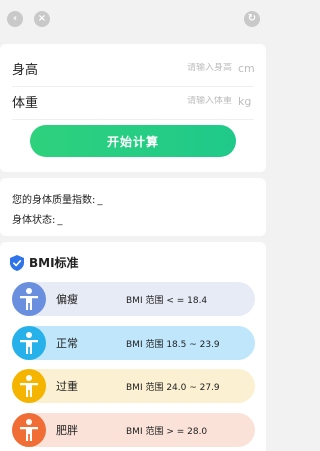 The width and height of the screenshot is (320, 451). Describe the element at coordinates (167, 431) in the screenshot. I see `category-range: BMI 范围 > = 28.0` at that location.